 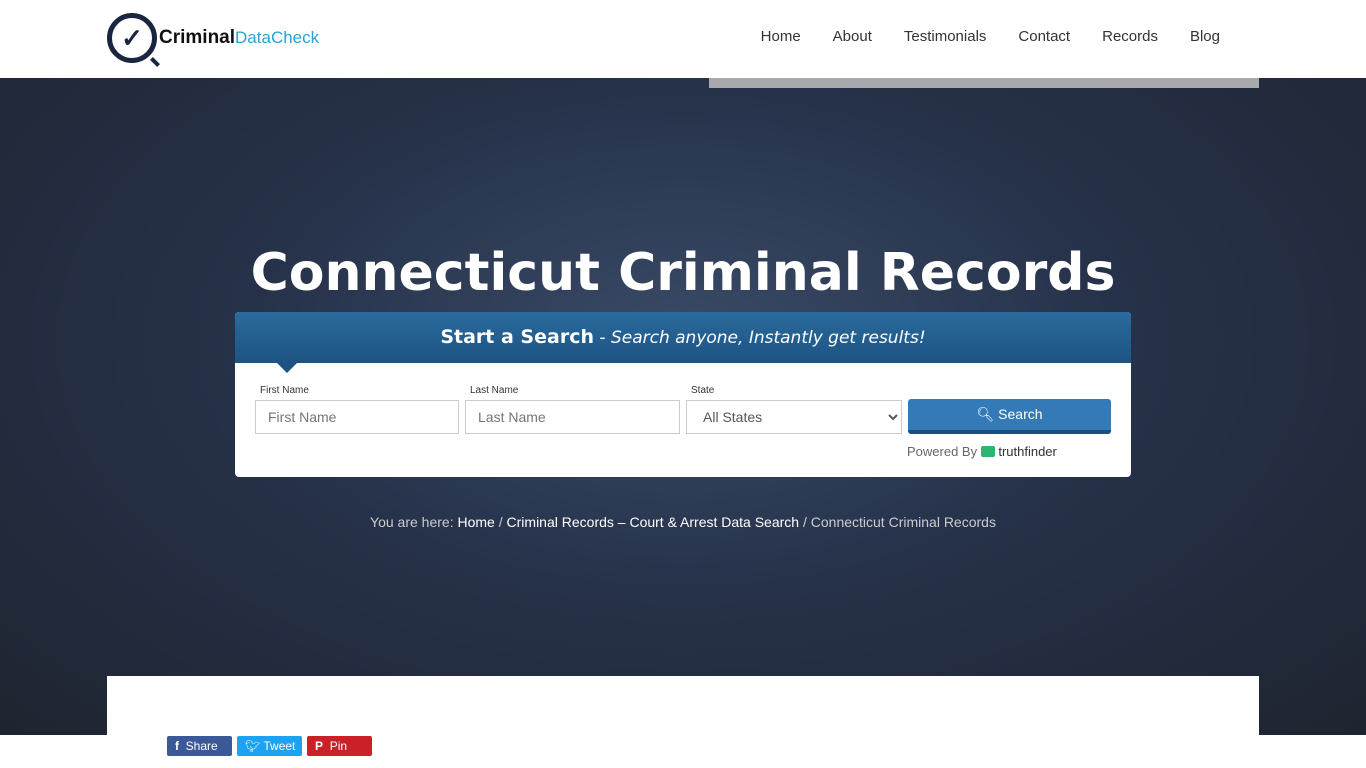 What do you see at coordinates (414, 522) in the screenshot?
I see `breadcrumb-prefix: You are here:` at bounding box center [414, 522].